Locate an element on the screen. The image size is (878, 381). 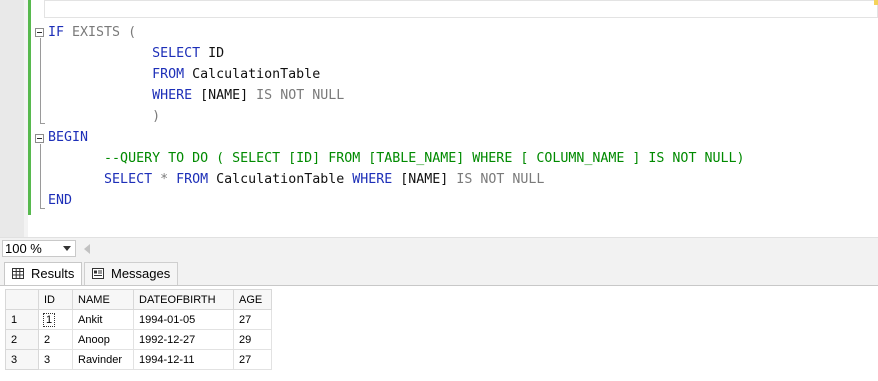
code-line: WHERE [NAME] IS NOT NULL is located at coordinates (196, 95).